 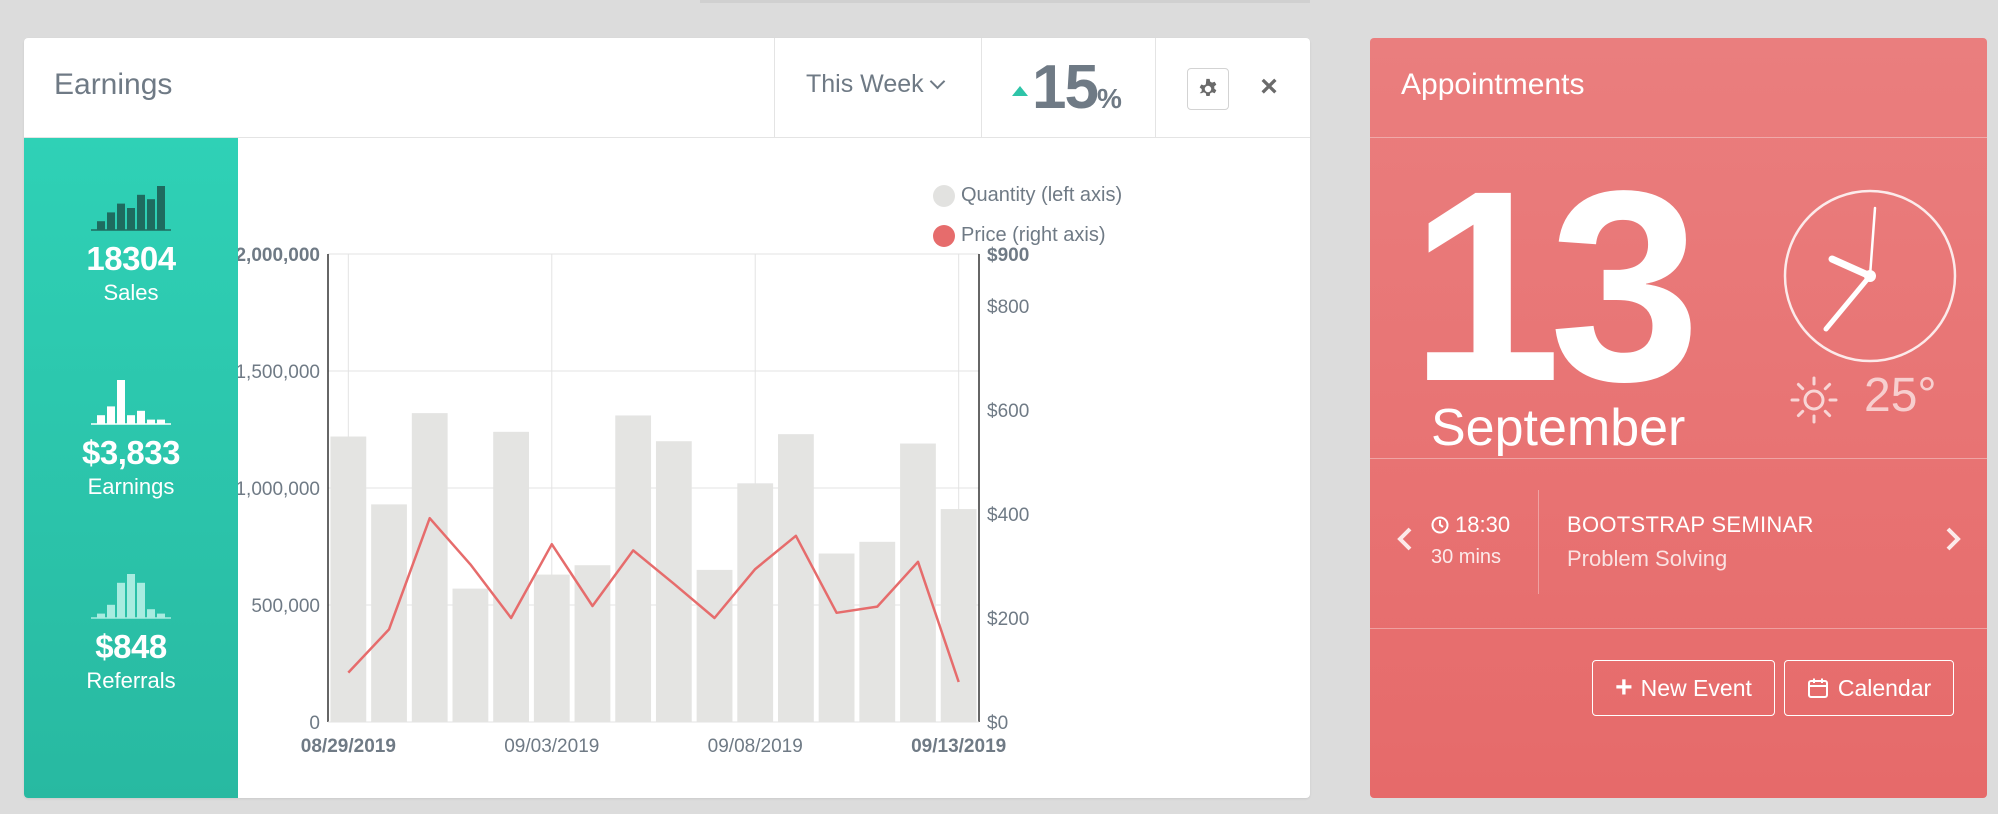 I want to click on y-right-tick-label: $200, so click(x=1008, y=619).